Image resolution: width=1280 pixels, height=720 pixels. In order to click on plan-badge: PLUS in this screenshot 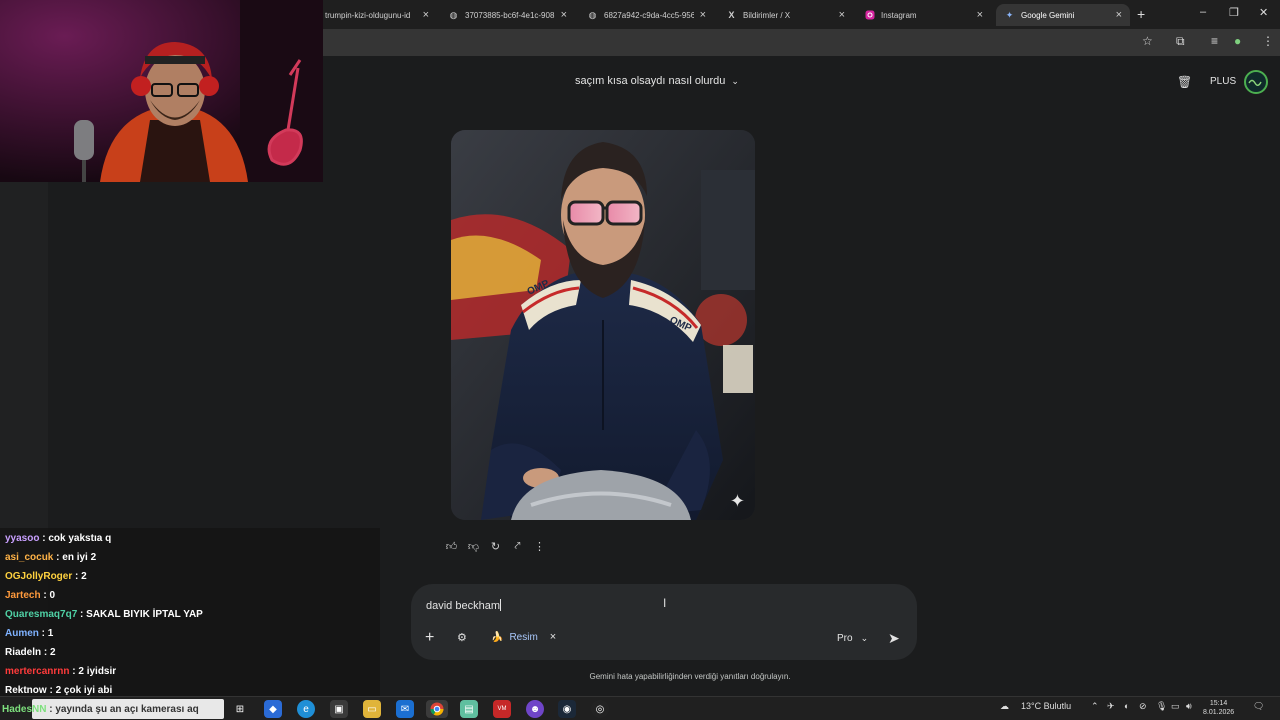, I will do `click(1223, 81)`.